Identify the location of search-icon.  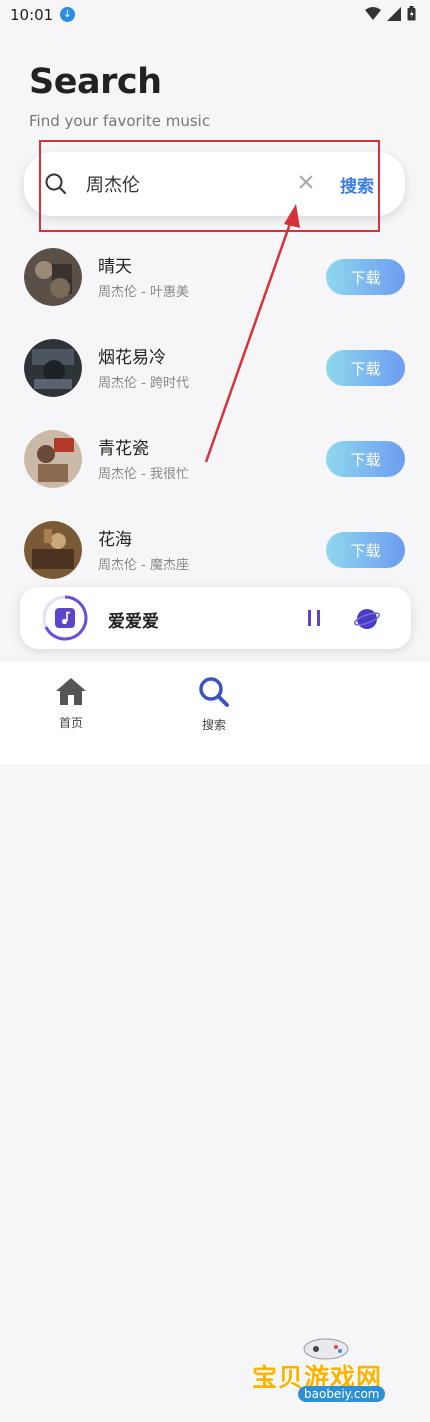
(214, 692).